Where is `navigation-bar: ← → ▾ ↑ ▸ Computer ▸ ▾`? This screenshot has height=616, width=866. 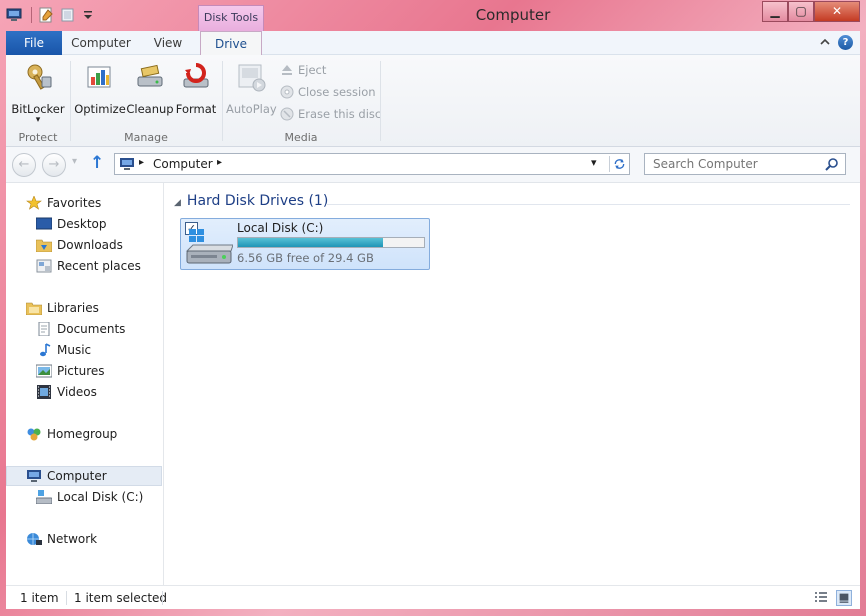 navigation-bar: ← → ▾ ↑ ▸ Computer ▸ ▾ is located at coordinates (433, 165).